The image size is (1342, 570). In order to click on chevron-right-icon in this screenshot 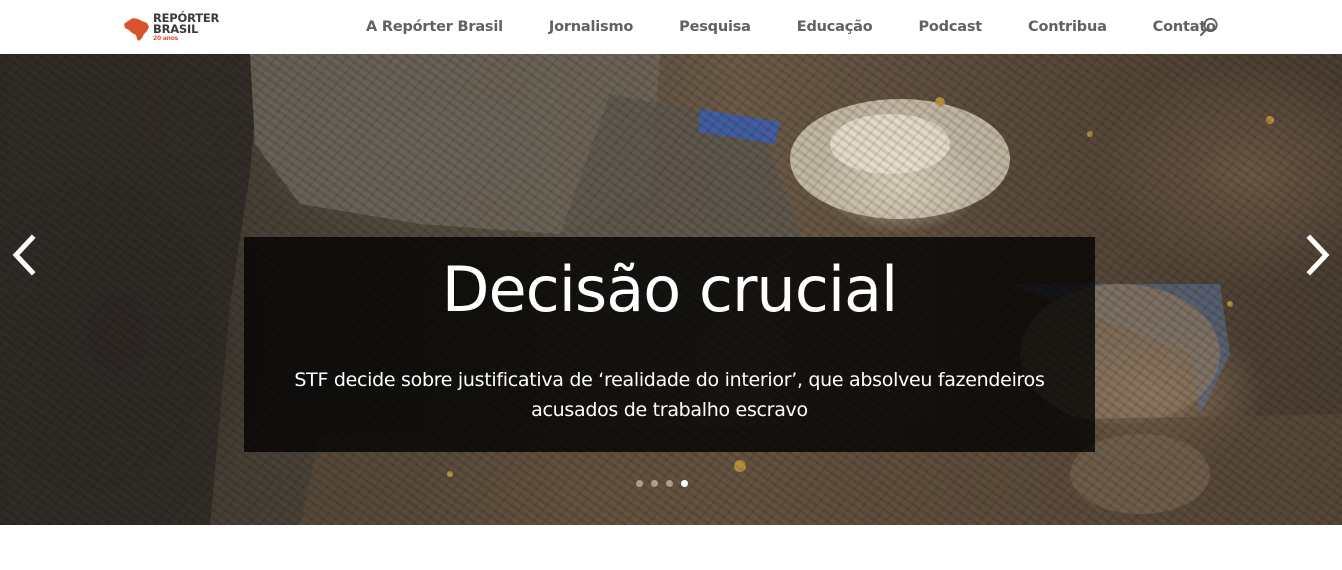, I will do `click(1318, 255)`.